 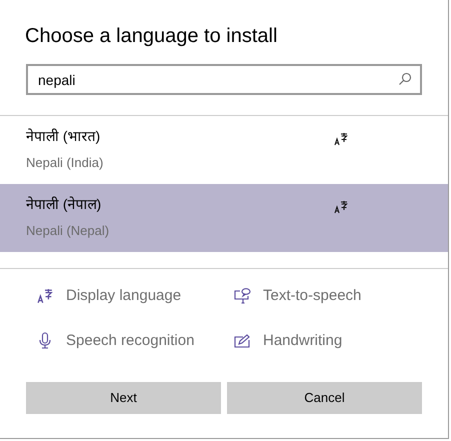 What do you see at coordinates (242, 296) in the screenshot?
I see `monitor-speech-icon` at bounding box center [242, 296].